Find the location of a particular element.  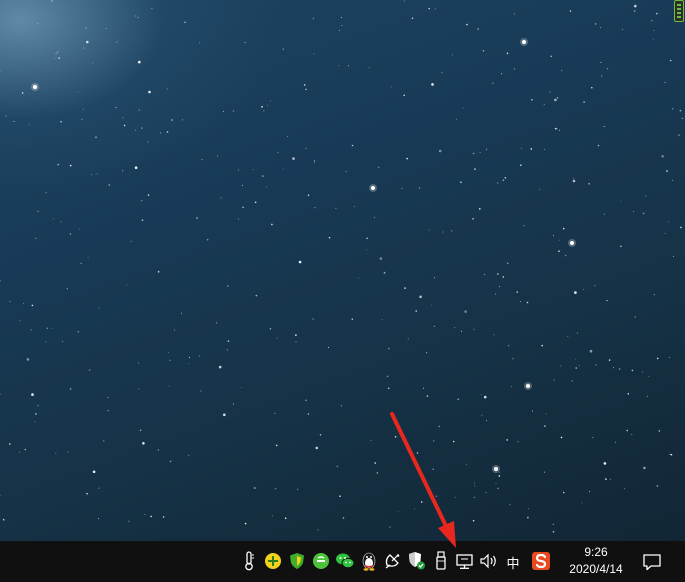

wechat-icon is located at coordinates (345, 561).